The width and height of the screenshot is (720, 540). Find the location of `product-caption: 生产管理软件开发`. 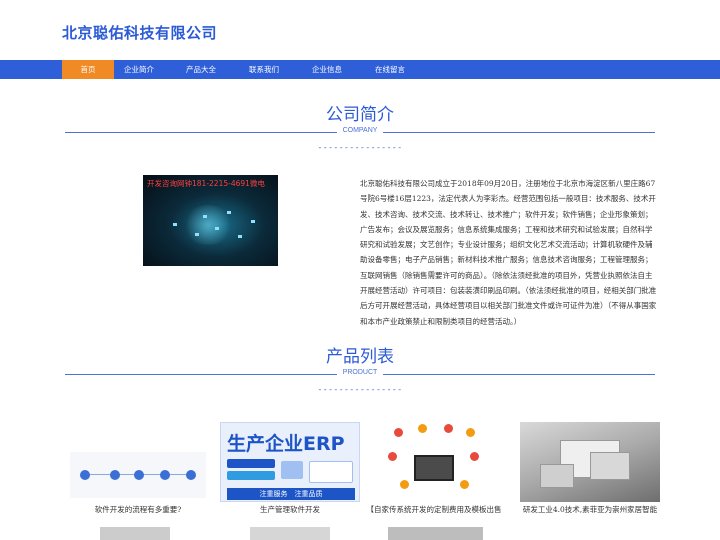

product-caption: 生产管理软件开发 is located at coordinates (290, 509).